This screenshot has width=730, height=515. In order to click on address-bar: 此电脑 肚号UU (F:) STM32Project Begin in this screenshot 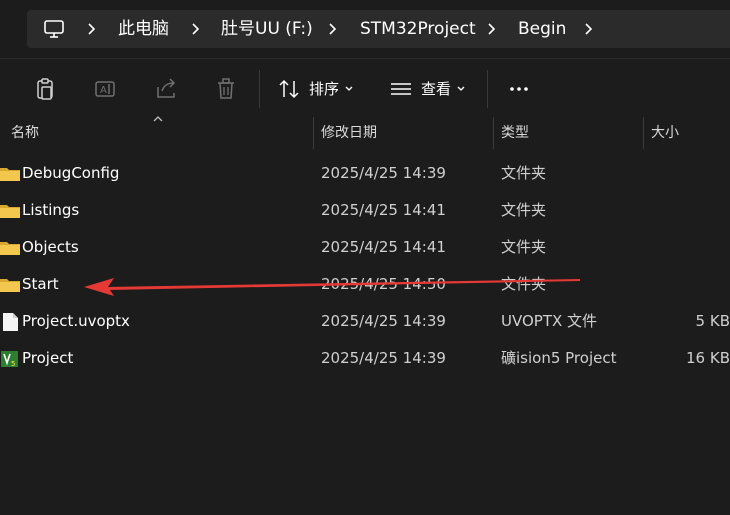, I will do `click(378, 29)`.